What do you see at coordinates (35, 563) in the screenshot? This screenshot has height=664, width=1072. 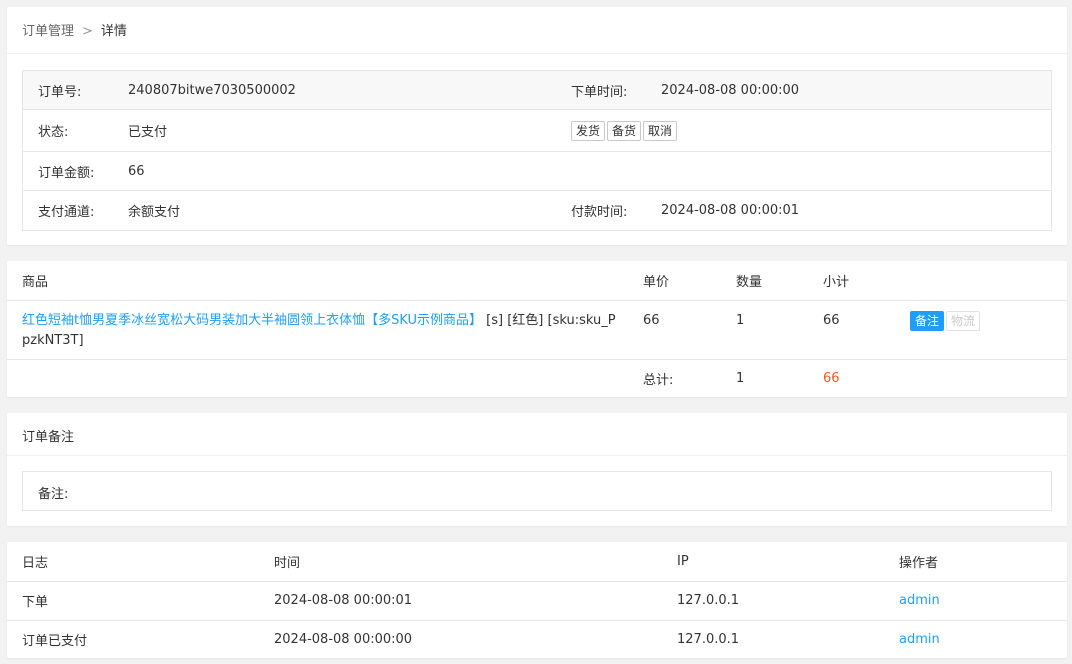 I see `log-header-log: 日志` at bounding box center [35, 563].